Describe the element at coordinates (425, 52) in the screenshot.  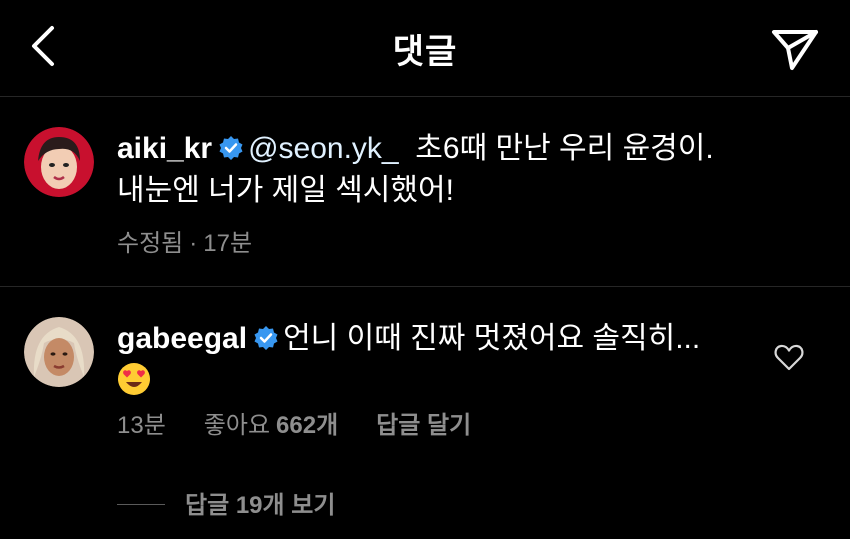
I see `page-title: 댓글` at that location.